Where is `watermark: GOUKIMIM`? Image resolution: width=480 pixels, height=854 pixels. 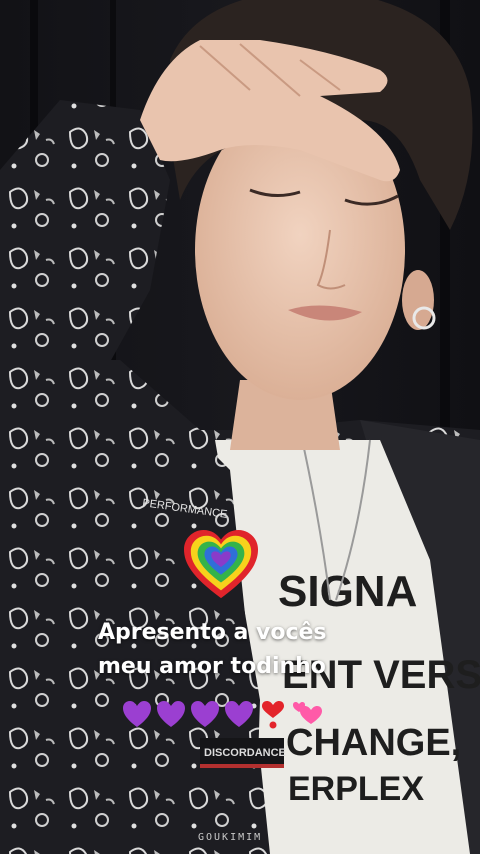 watermark: GOUKIMIM is located at coordinates (230, 837).